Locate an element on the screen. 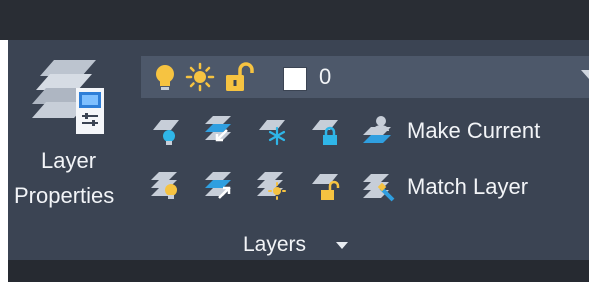 The width and height of the screenshot is (589, 282). layer-properties-label-line2: Properties is located at coordinates (64, 195).